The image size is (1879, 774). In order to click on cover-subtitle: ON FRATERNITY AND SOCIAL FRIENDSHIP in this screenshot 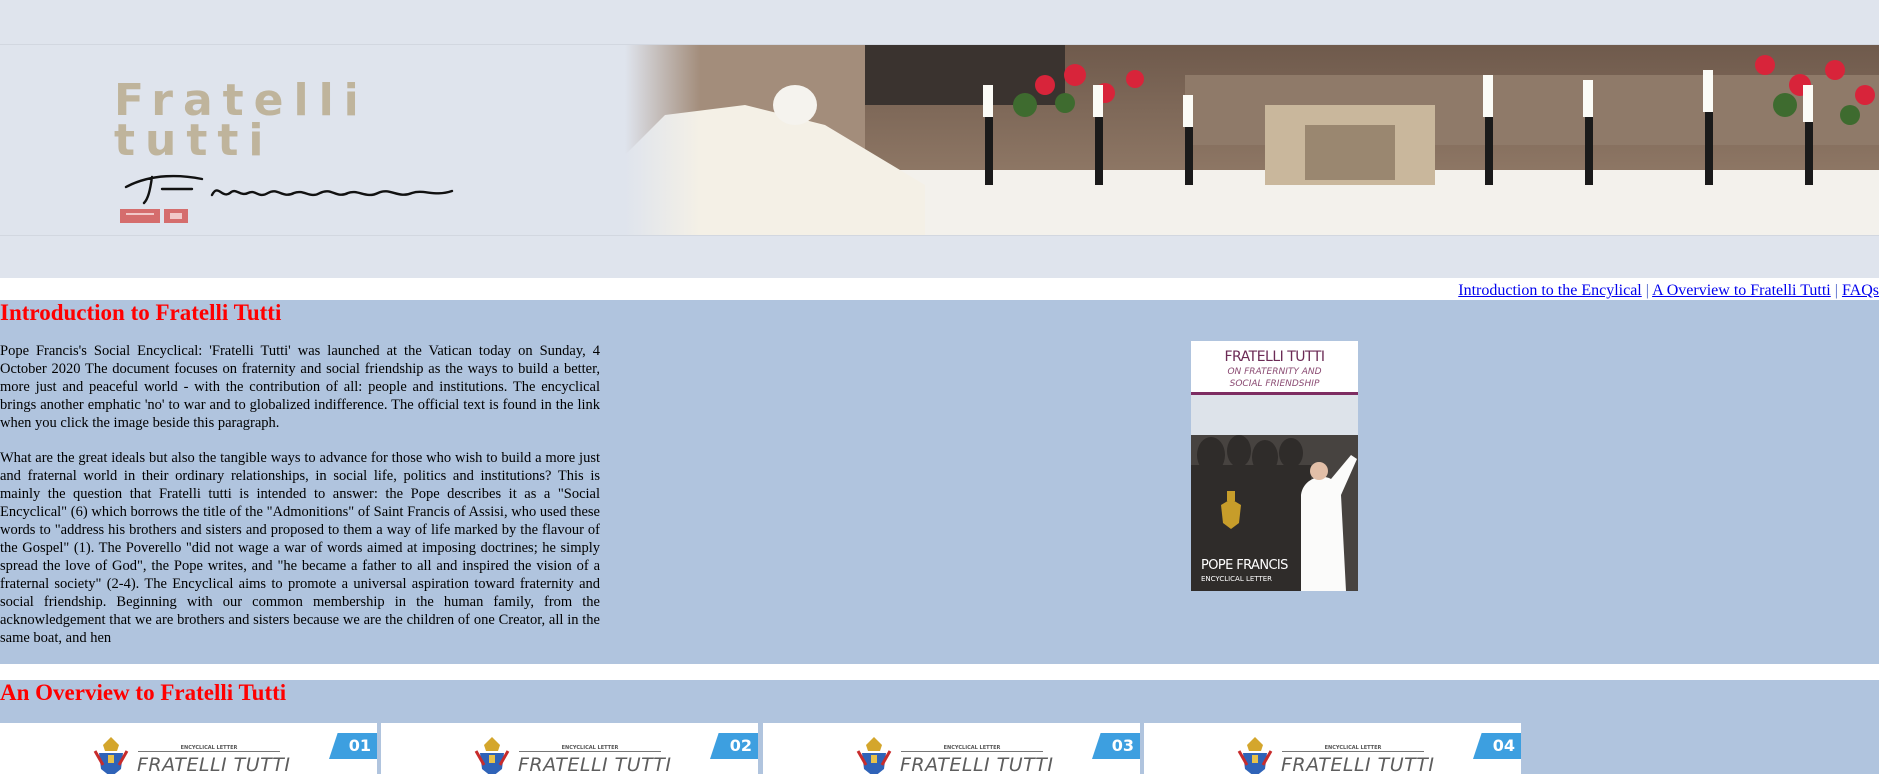, I will do `click(1274, 378)`.